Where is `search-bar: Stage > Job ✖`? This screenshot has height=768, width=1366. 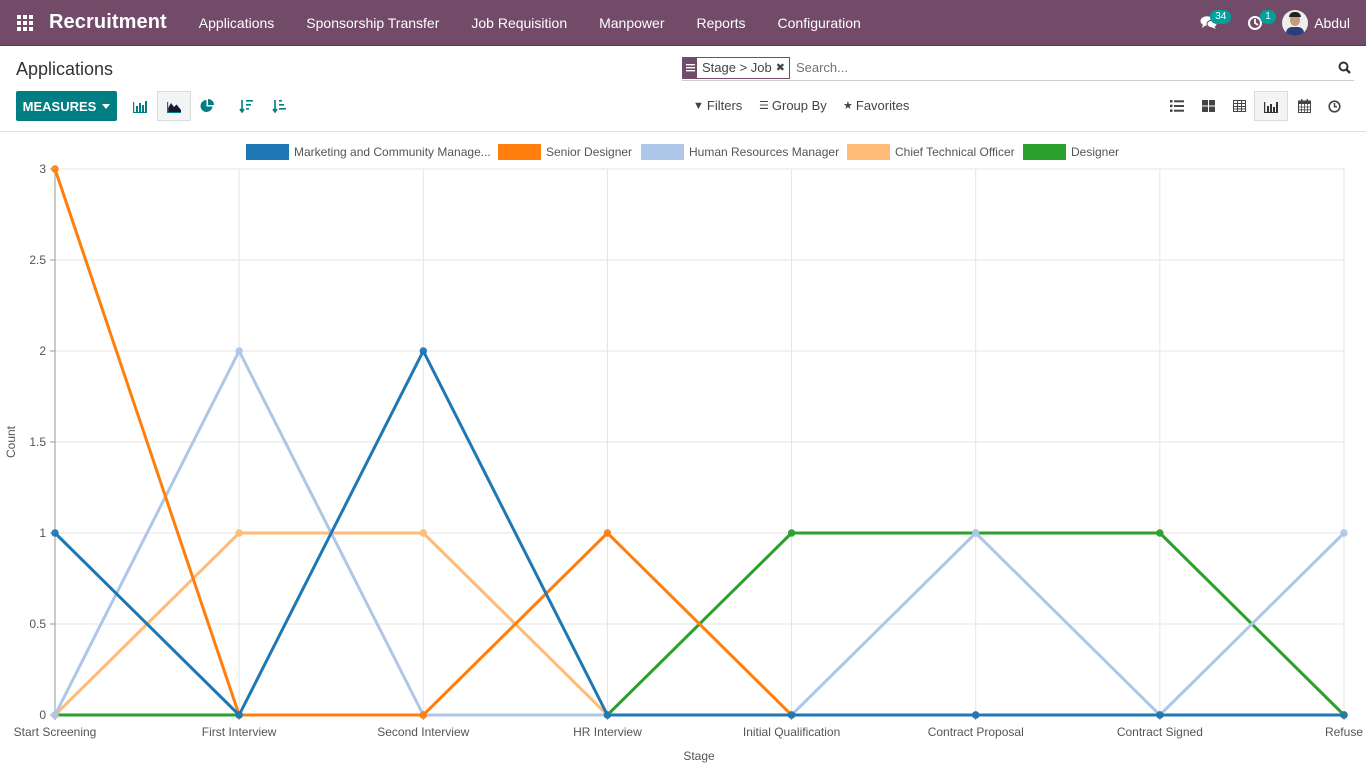
search-bar: Stage > Job ✖ is located at coordinates (1018, 68).